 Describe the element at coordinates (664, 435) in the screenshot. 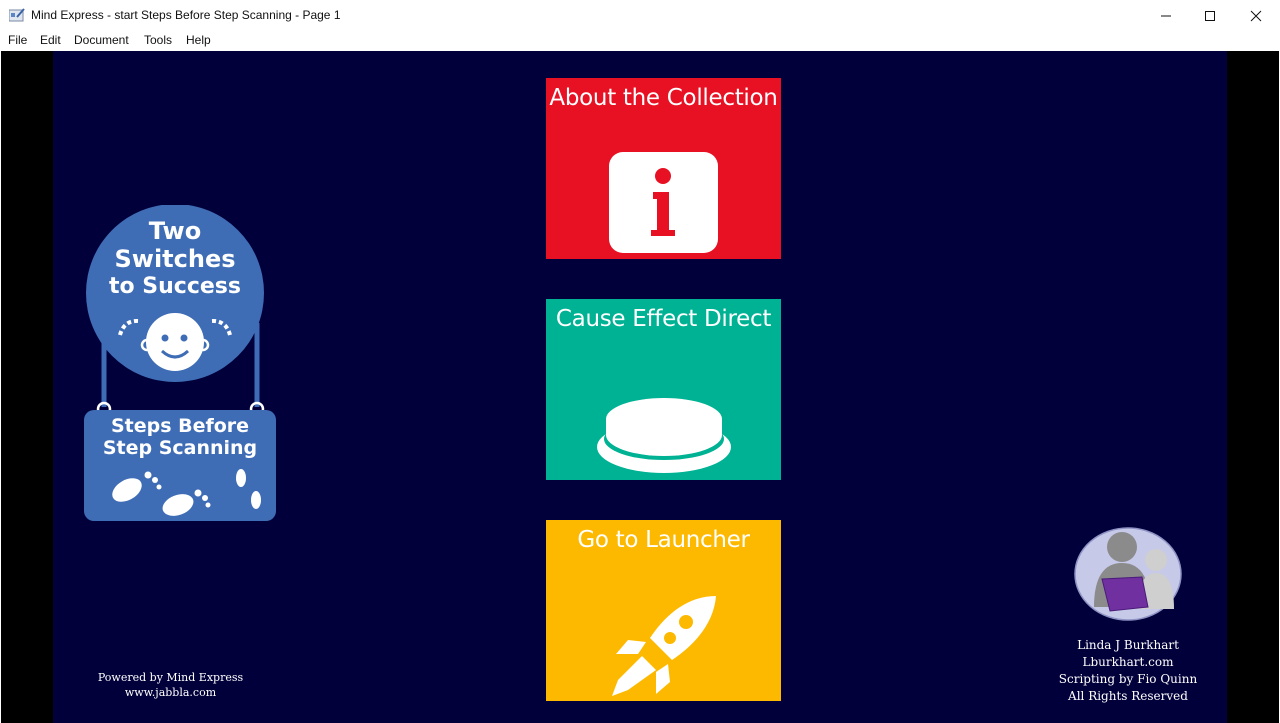

I see `switch-button-icon` at that location.